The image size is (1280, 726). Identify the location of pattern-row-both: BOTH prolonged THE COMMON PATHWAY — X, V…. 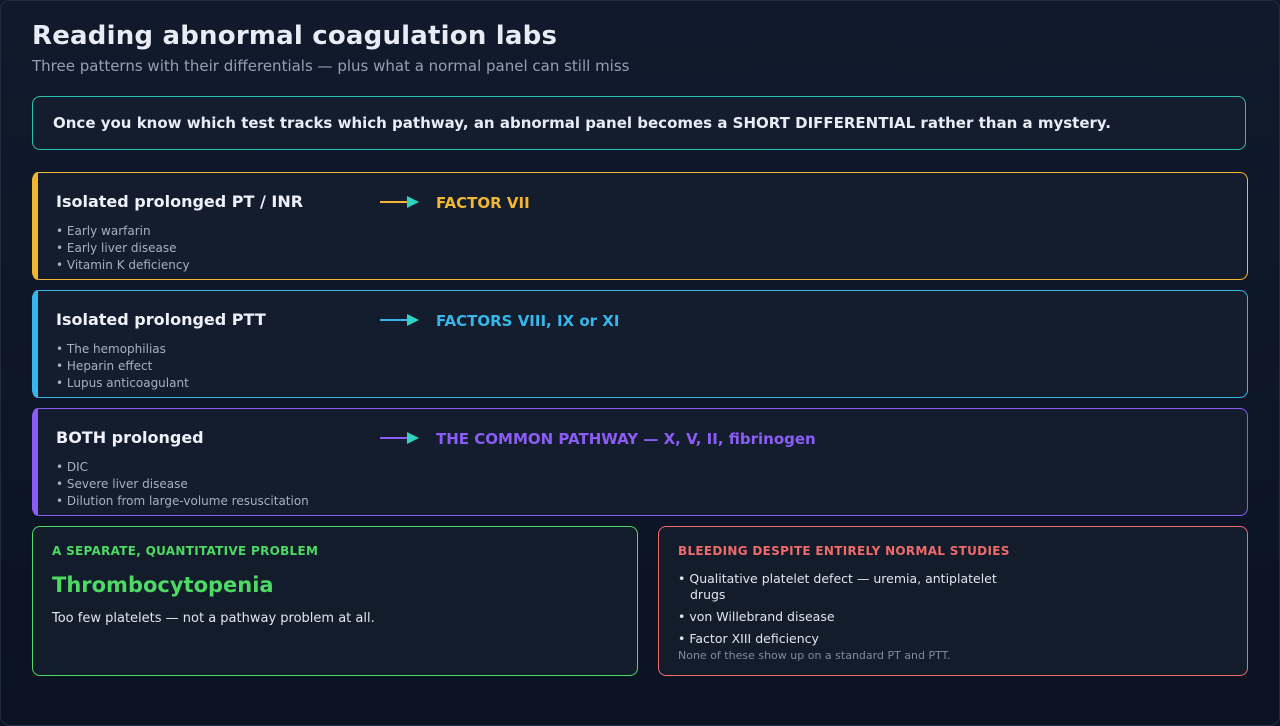
(640, 462).